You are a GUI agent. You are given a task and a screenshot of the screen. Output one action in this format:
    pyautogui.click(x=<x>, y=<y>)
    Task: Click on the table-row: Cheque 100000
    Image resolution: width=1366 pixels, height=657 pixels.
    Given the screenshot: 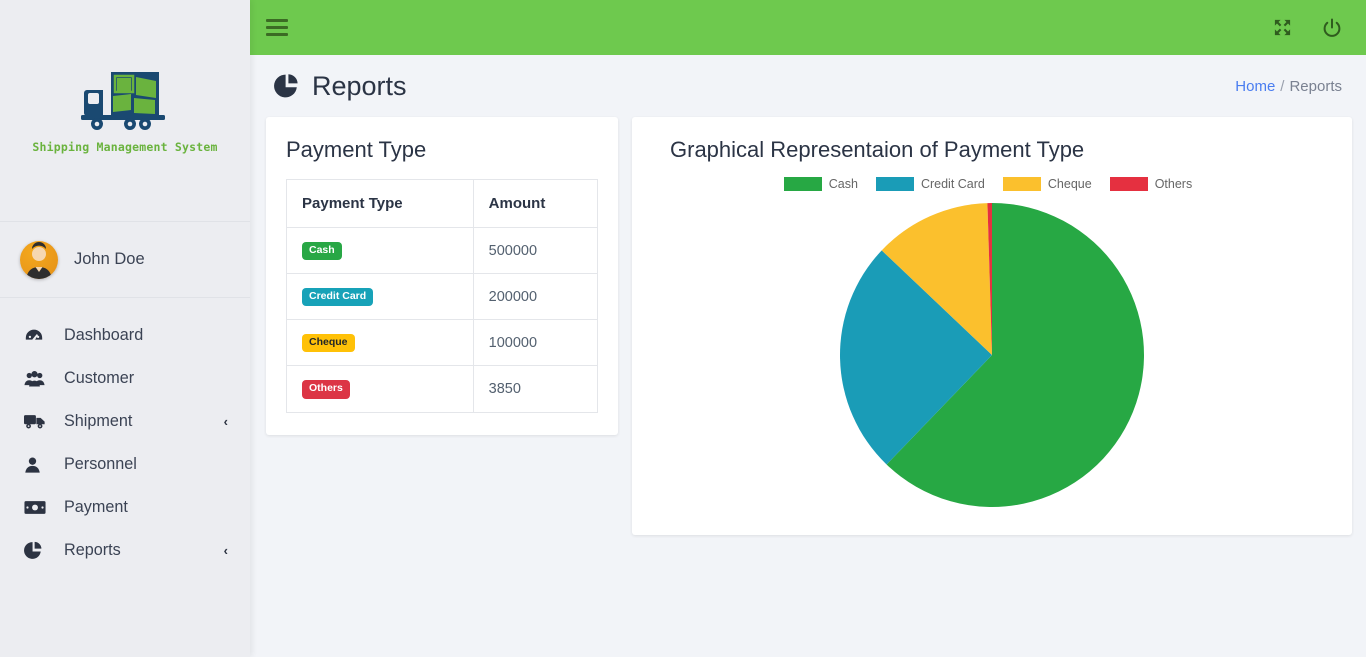 What is the action you would take?
    pyautogui.click(x=442, y=343)
    